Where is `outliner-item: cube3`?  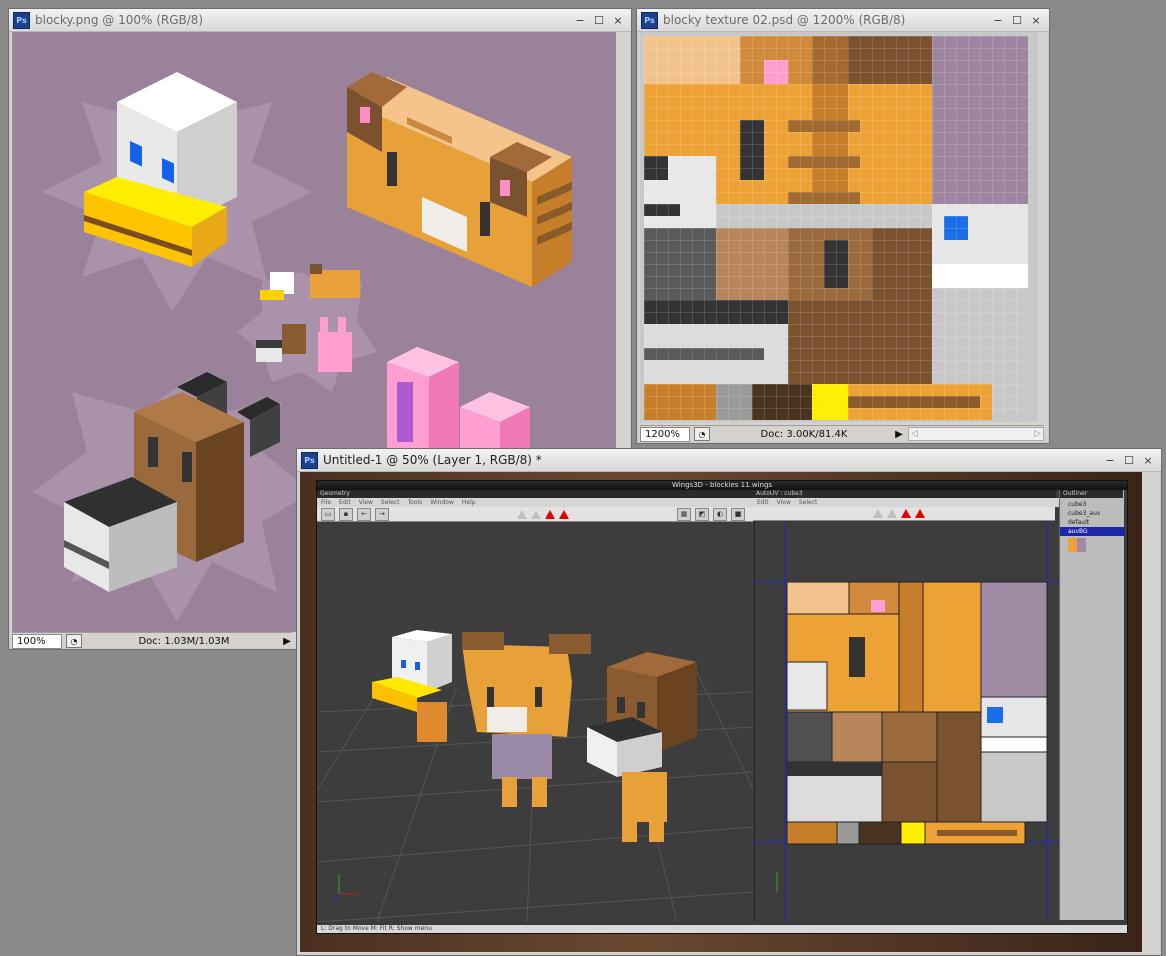 outliner-item: cube3 is located at coordinates (1092, 504).